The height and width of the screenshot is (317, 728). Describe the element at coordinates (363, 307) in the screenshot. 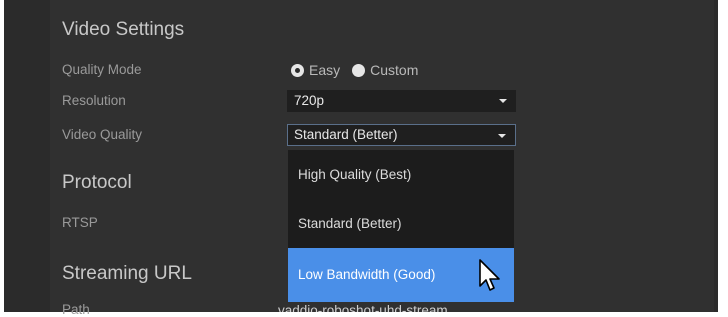

I see `path-input-value: vaddio-roboshot-uhd-stream` at that location.